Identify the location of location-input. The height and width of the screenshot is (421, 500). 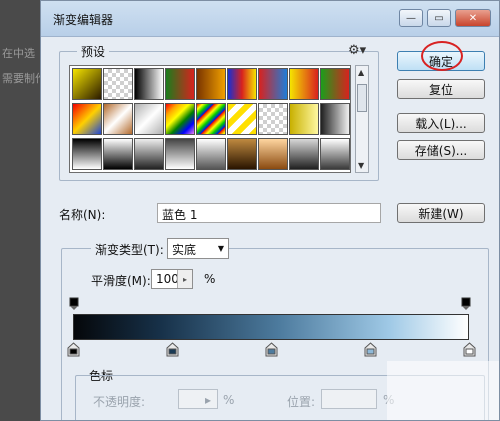
(349, 399).